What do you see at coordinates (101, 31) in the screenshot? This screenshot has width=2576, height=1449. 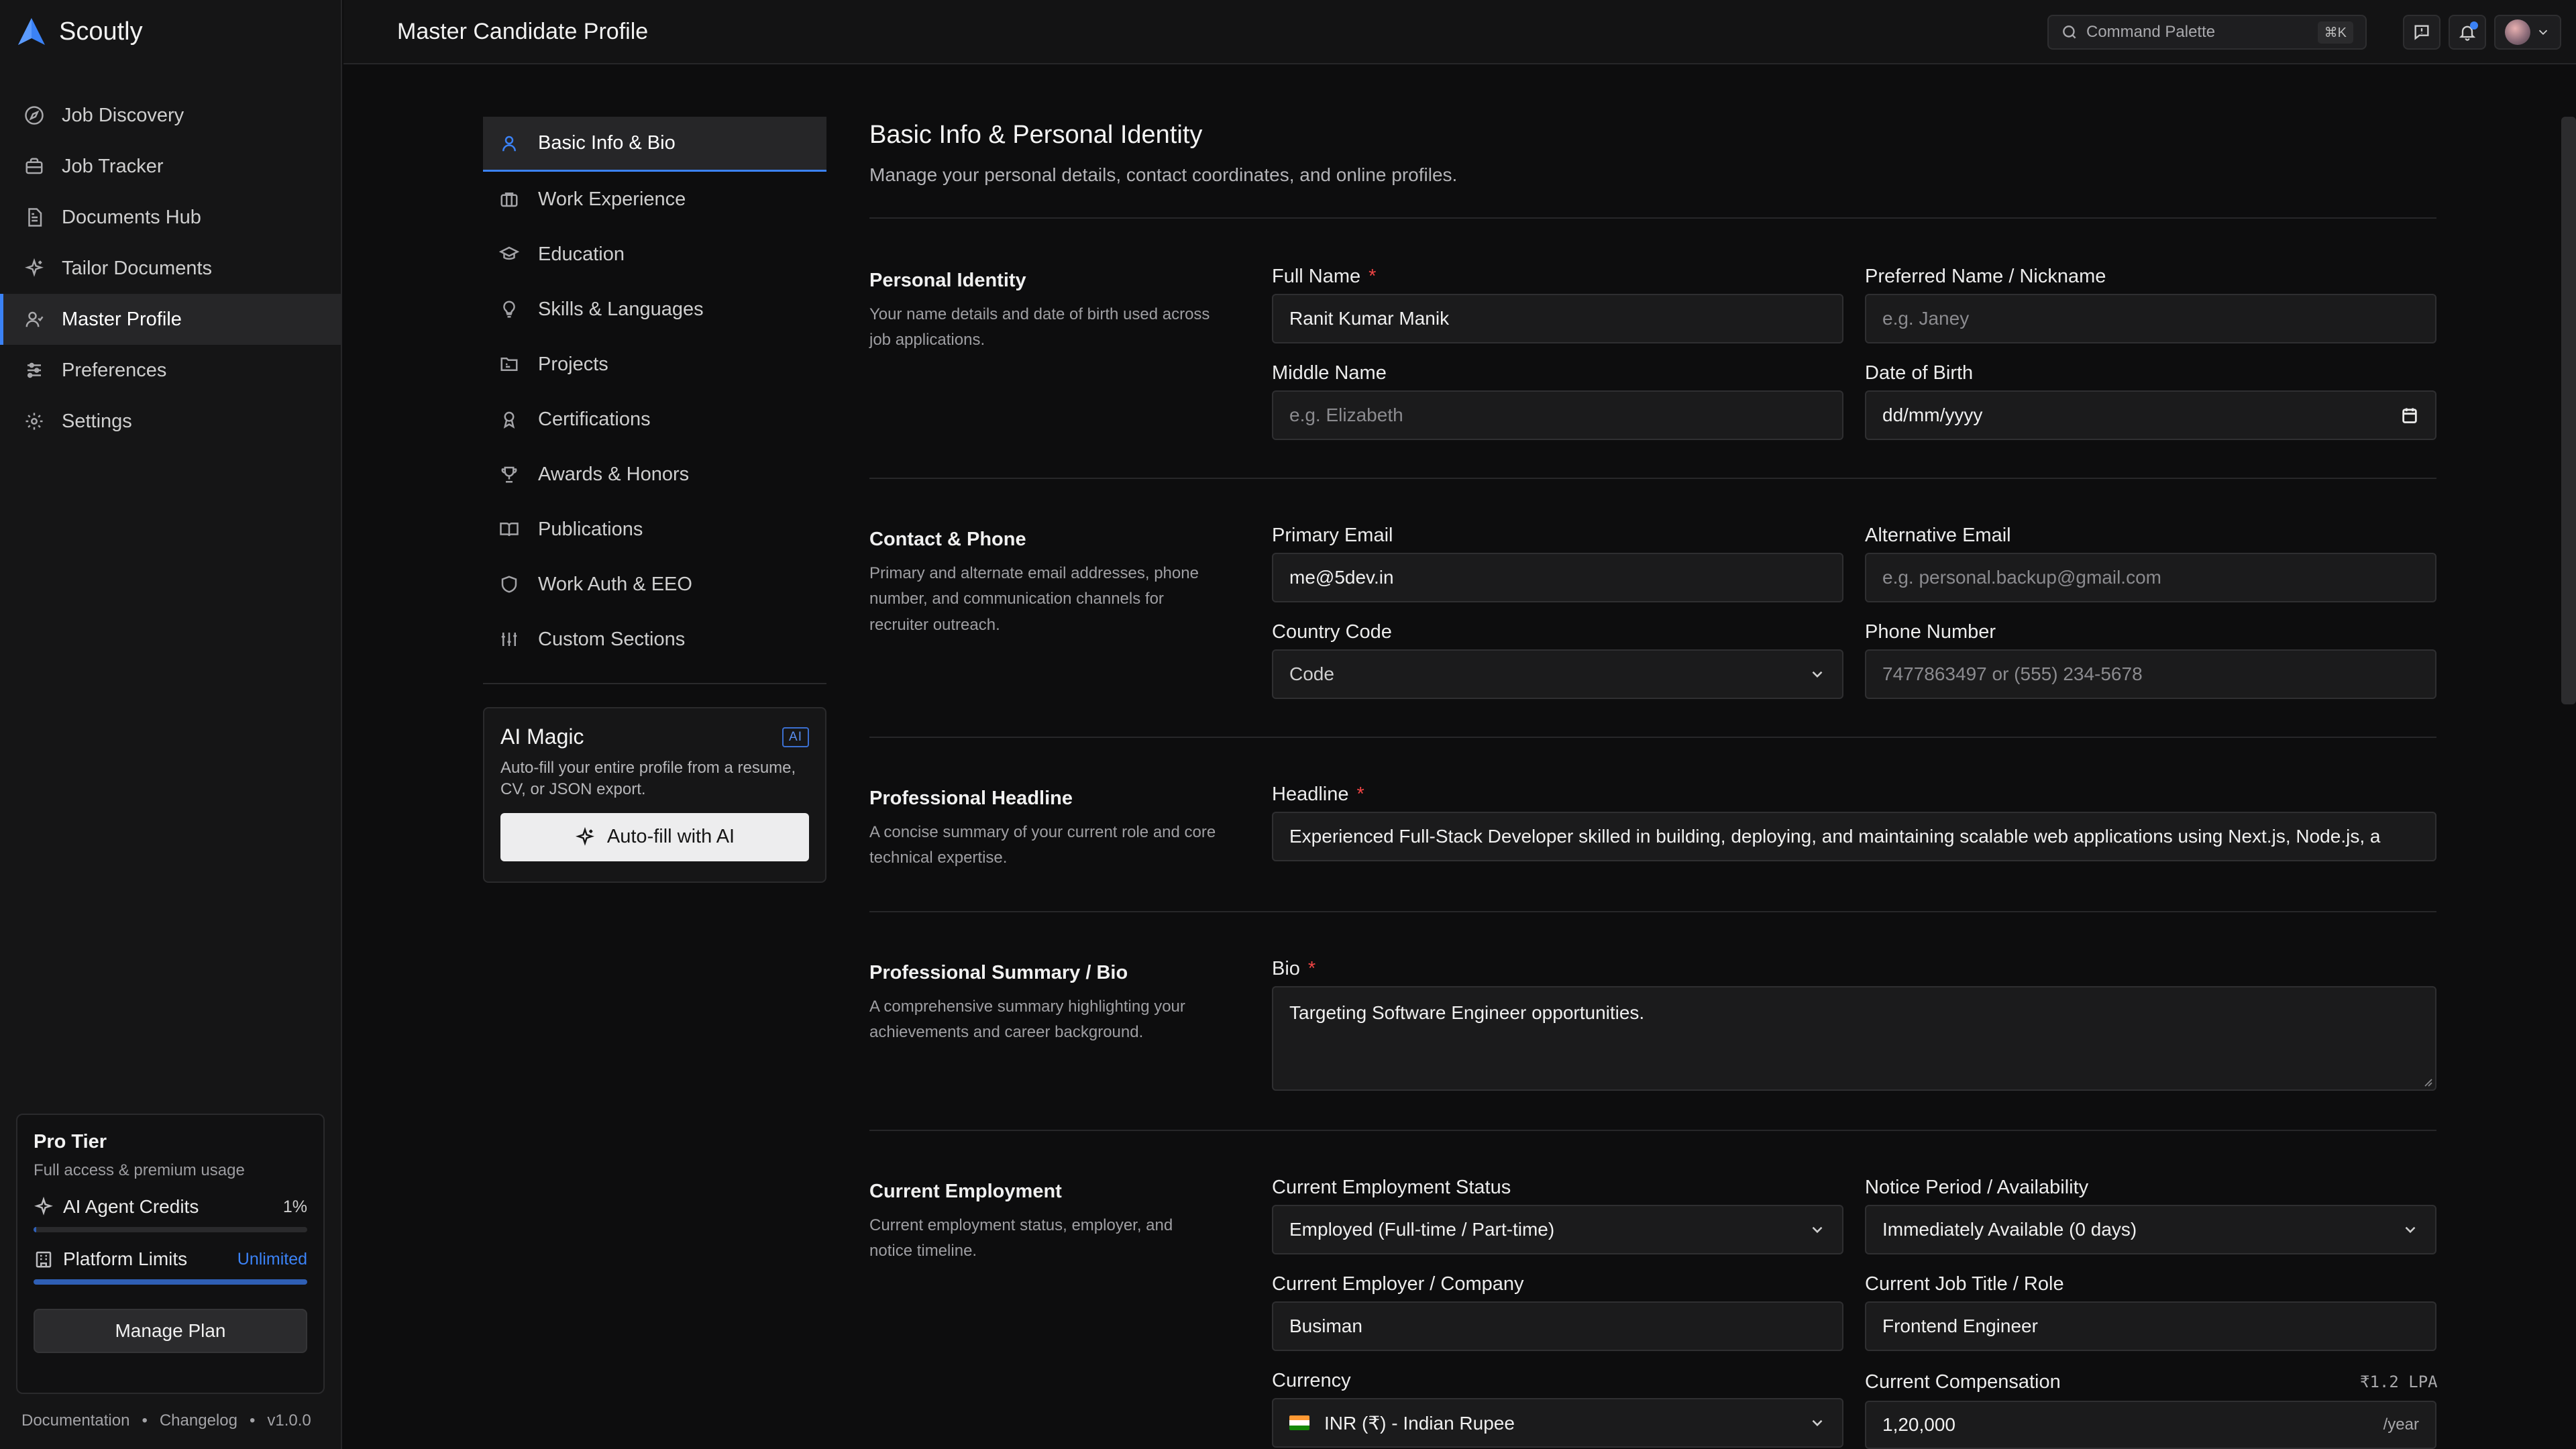 I see `app-name: Scoutly` at bounding box center [101, 31].